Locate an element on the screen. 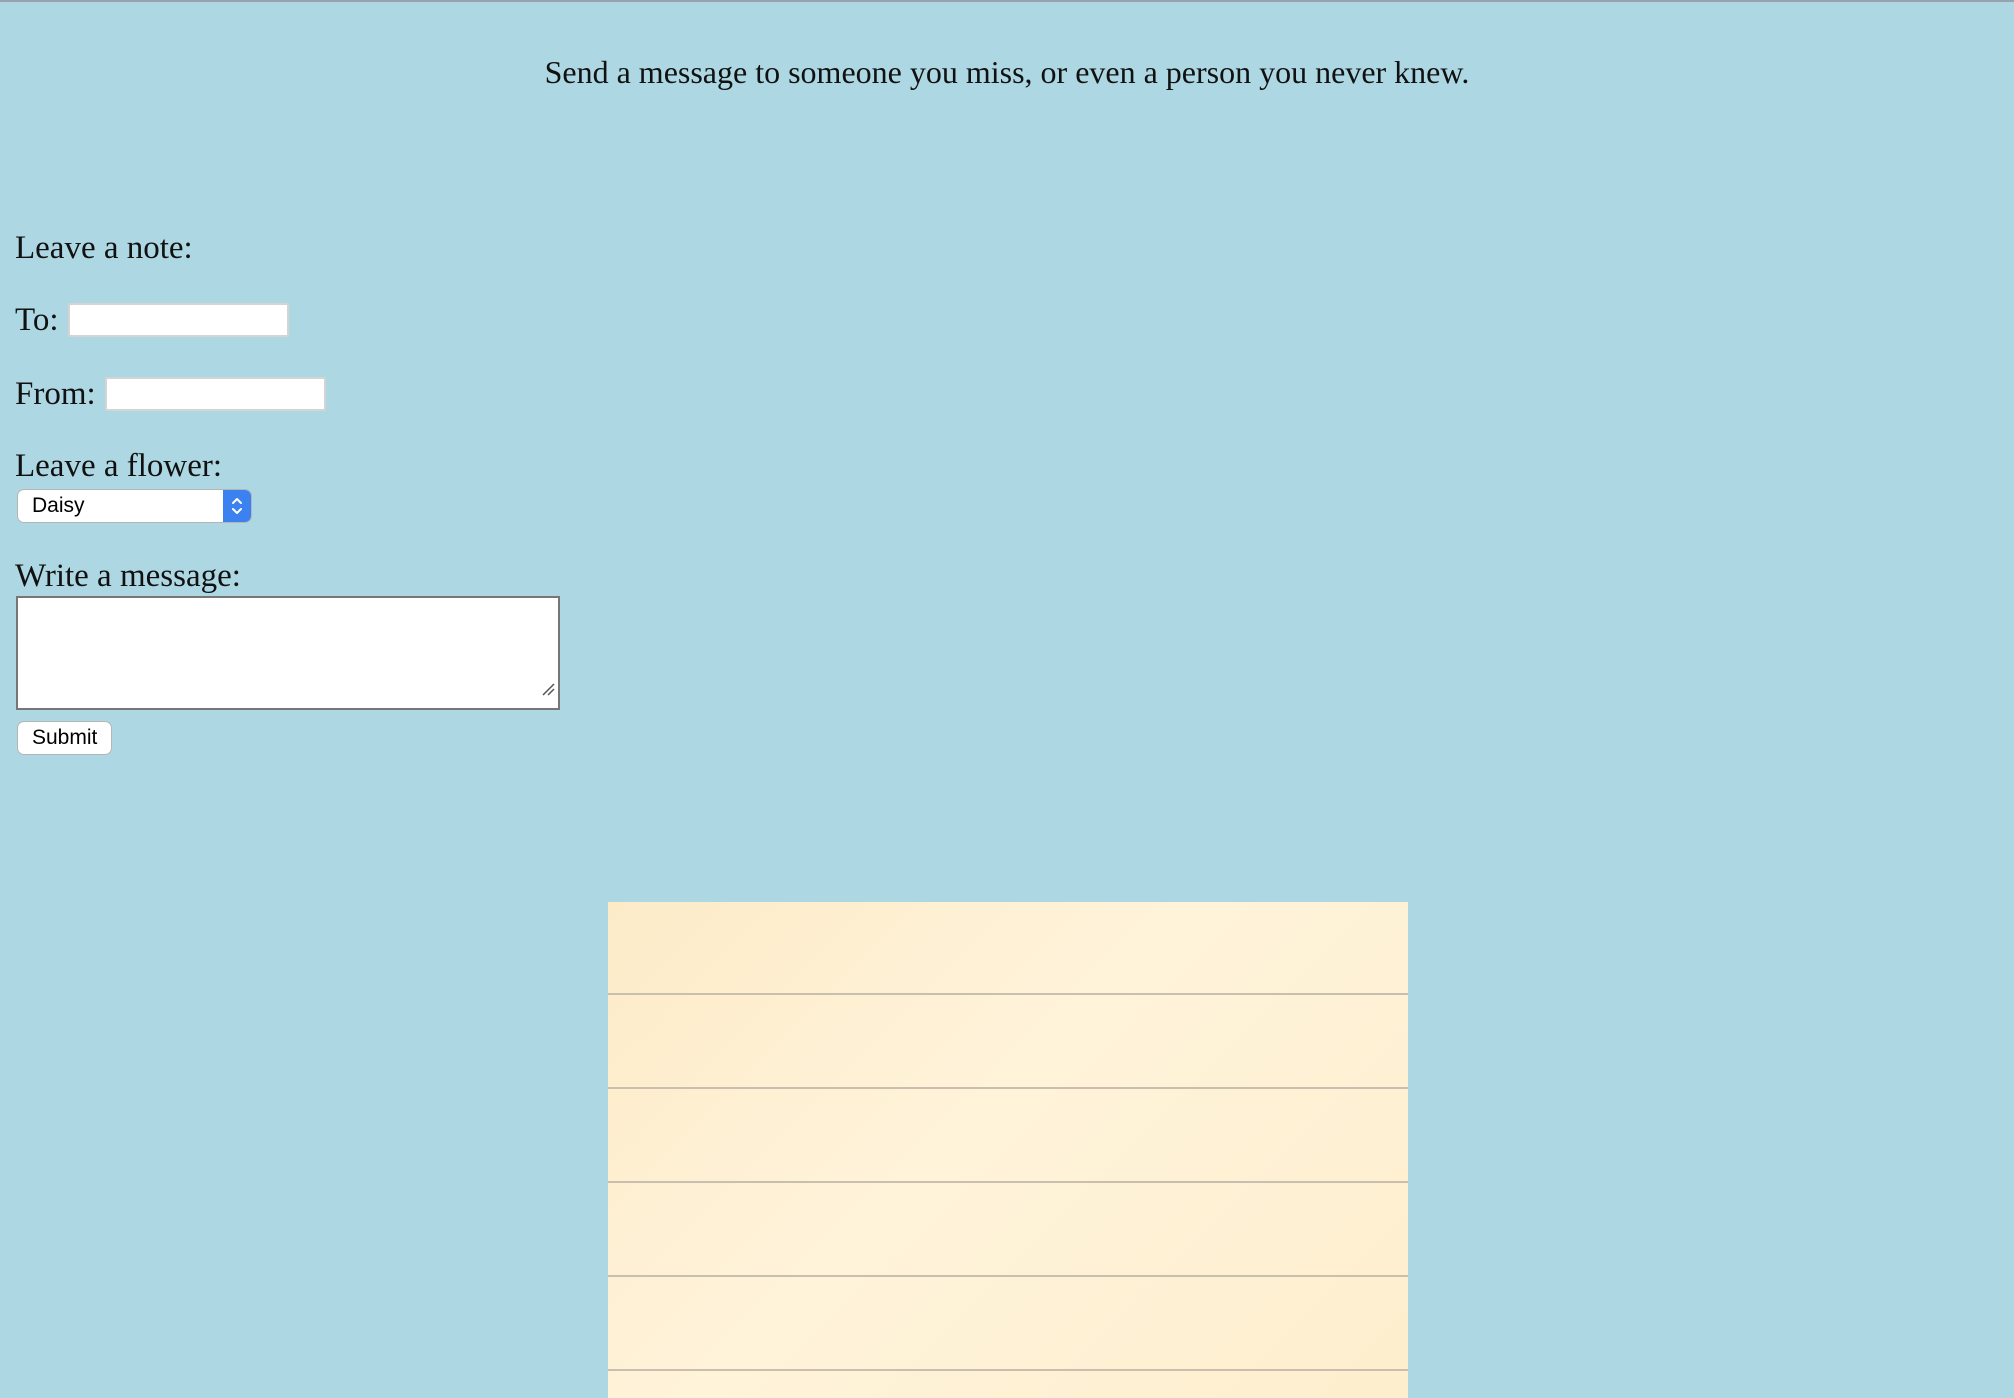  window-top-edge is located at coordinates (1007, 1).